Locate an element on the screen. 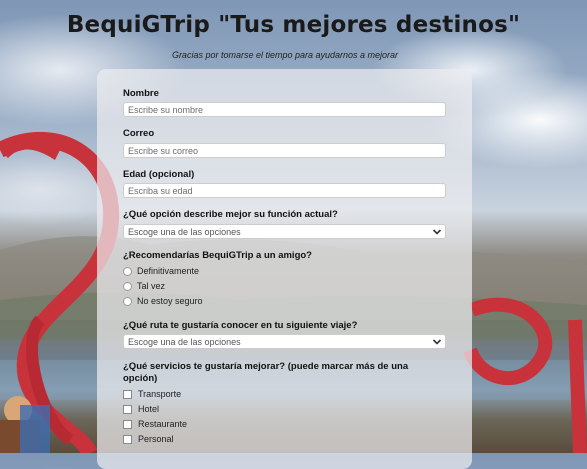 The width and height of the screenshot is (587, 469). age-label: Edad (opcional) is located at coordinates (159, 174).